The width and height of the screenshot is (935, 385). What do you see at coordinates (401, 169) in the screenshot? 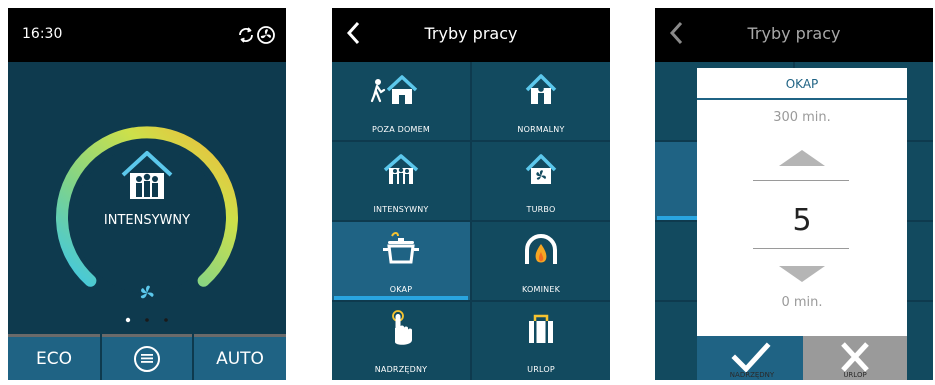
I see `family-house-icon` at bounding box center [401, 169].